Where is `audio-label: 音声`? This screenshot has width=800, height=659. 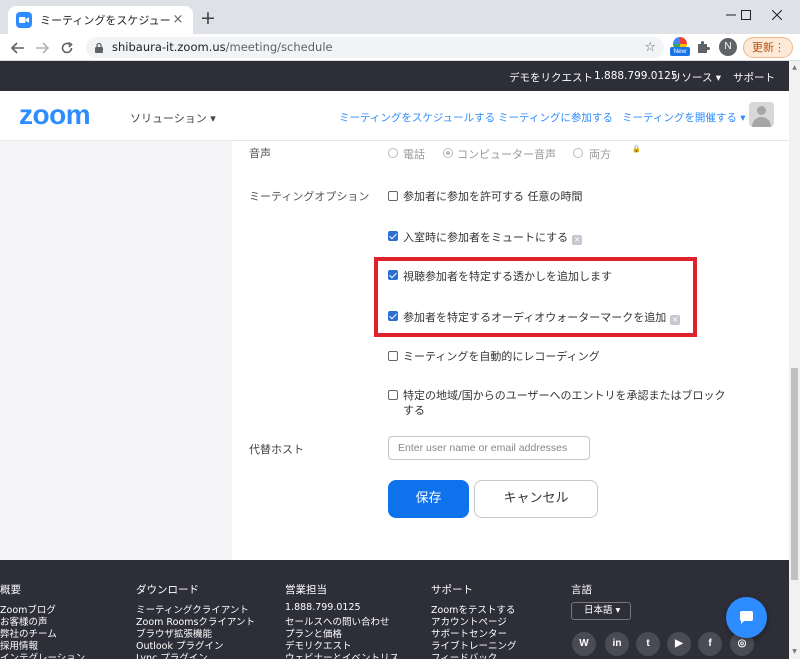 audio-label: 音声 is located at coordinates (260, 153).